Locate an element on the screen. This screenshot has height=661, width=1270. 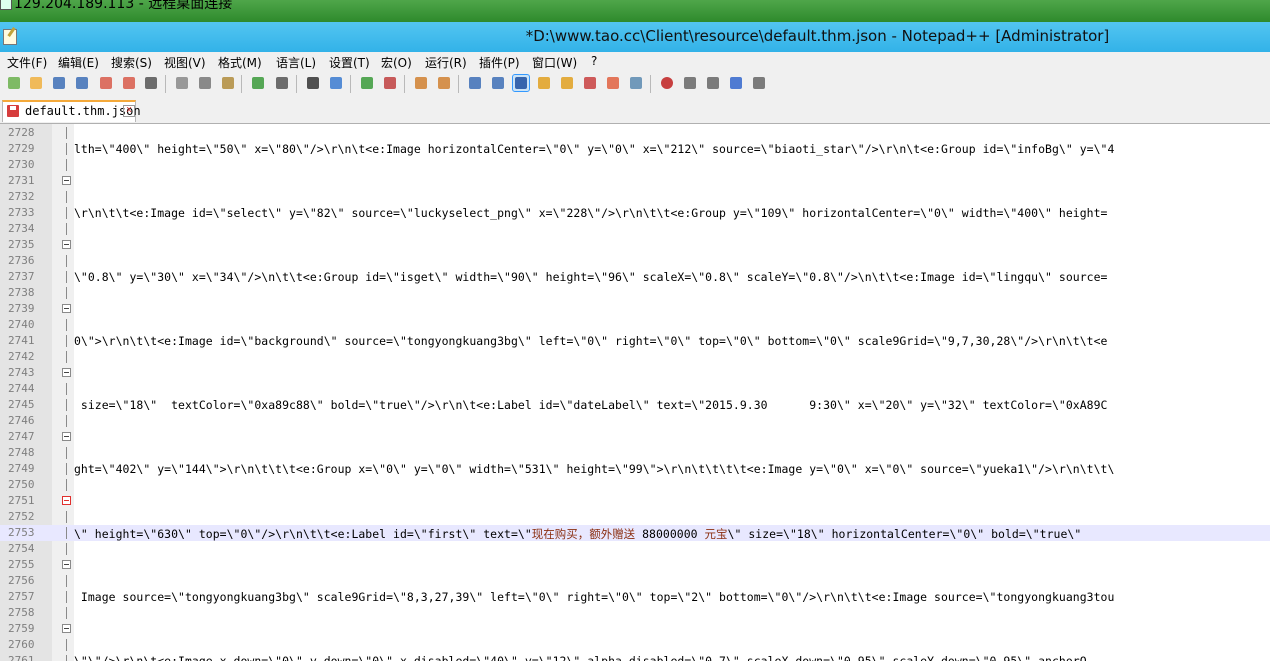
sync-horizontal-icon is located at coordinates (444, 83).